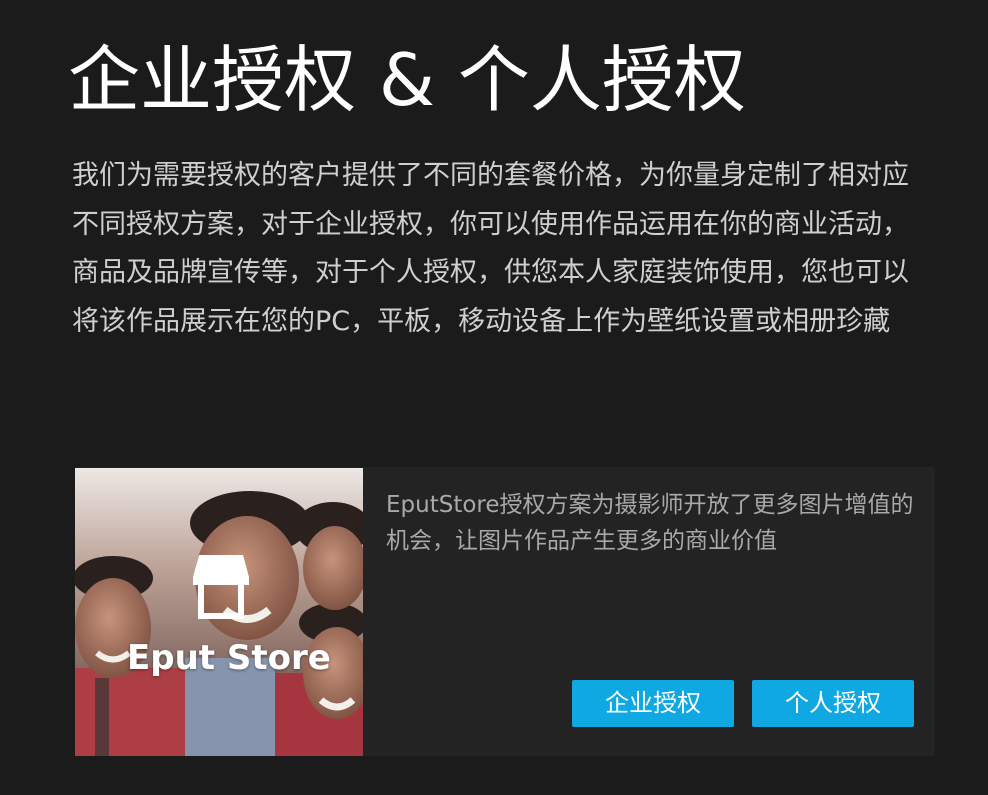 This screenshot has width=988, height=795. I want to click on personal-license-button: 个人授权, so click(833, 703).